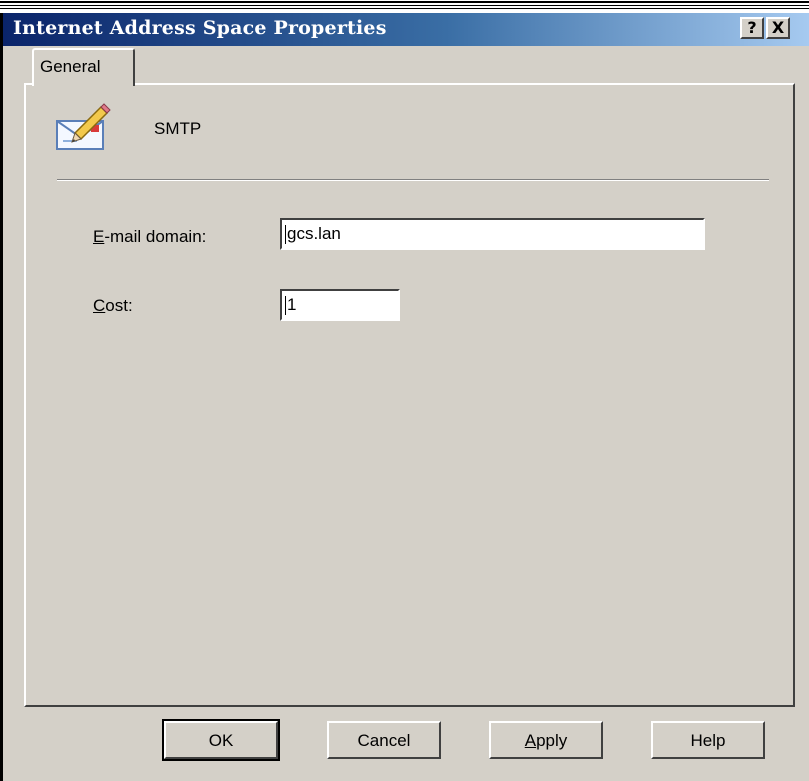  I want to click on email-domain-label: E-mail domain:, so click(150, 236).